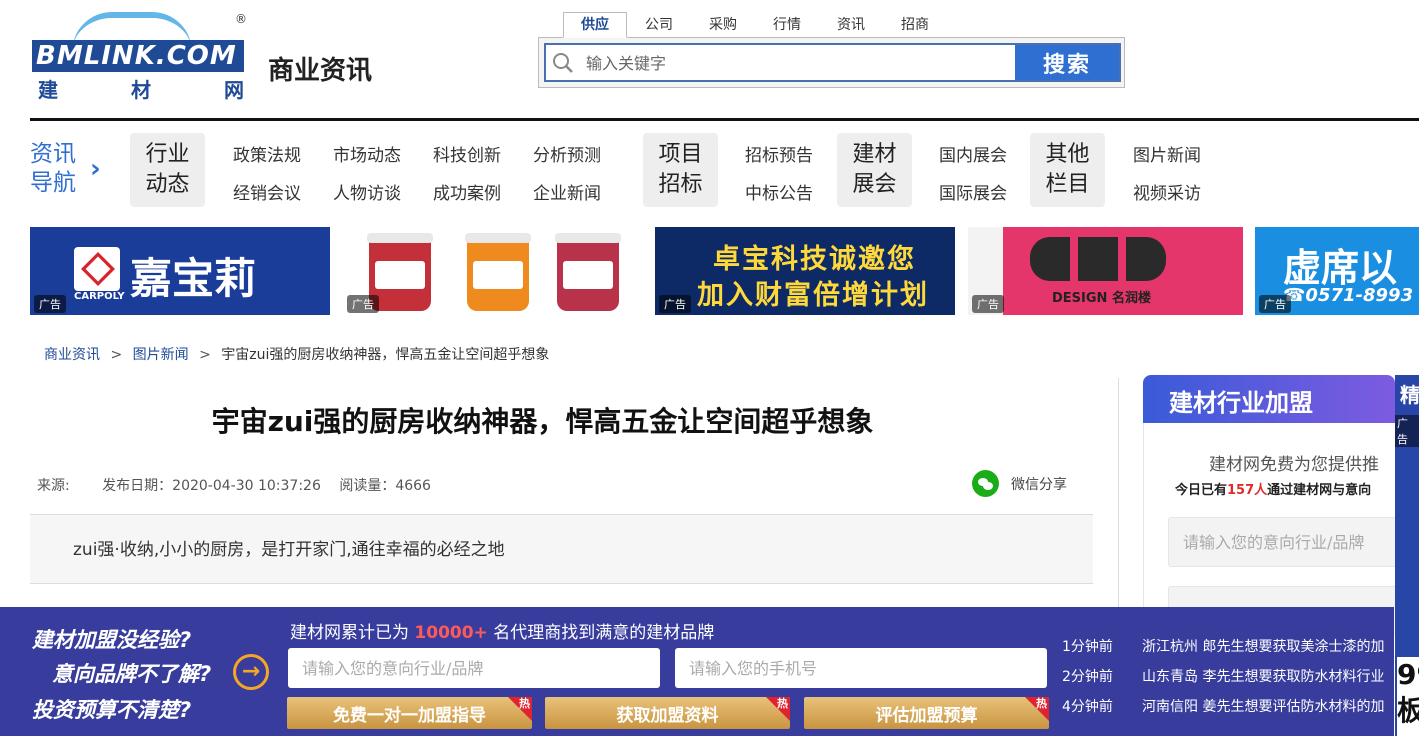 The width and height of the screenshot is (1419, 736). I want to click on nav-link-cases: 成功案例, so click(467, 191).